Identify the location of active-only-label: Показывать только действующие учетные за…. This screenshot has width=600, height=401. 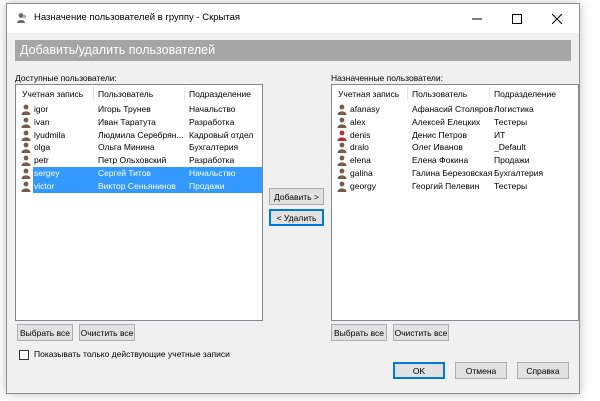
(132, 354).